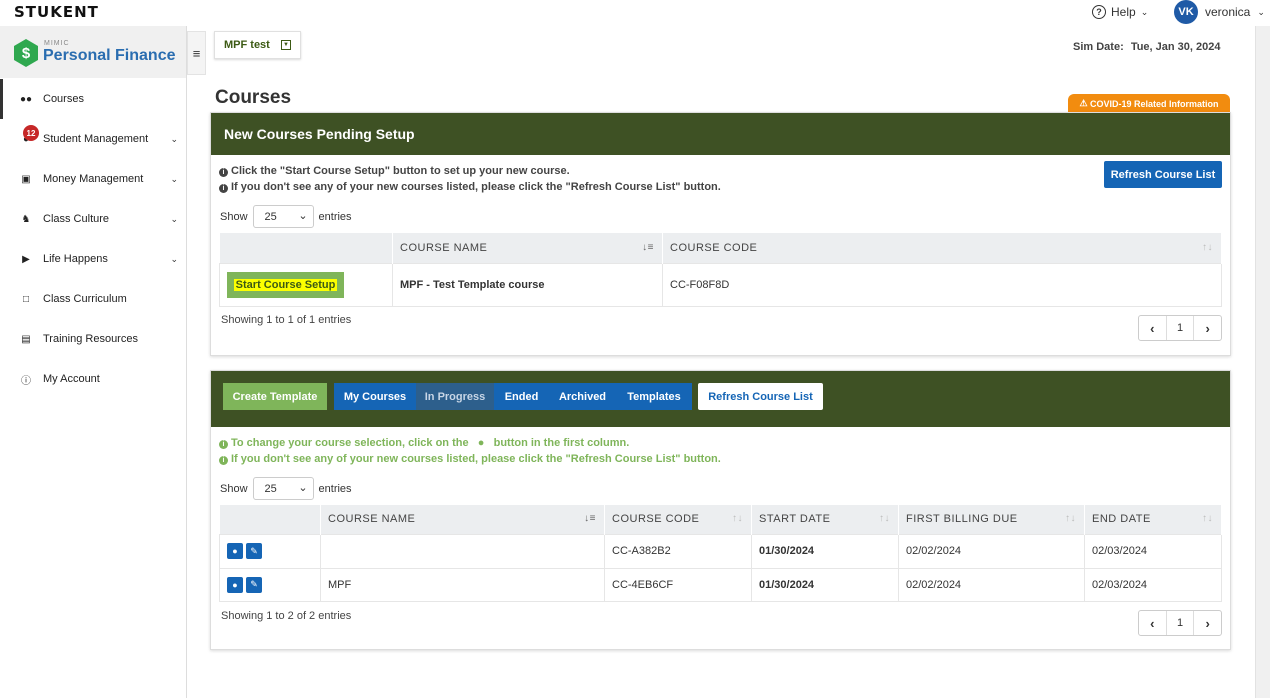 The width and height of the screenshot is (1270, 698). Describe the element at coordinates (825, 519) in the screenshot. I see `table-header-start-date: START DATE ↑↓` at that location.